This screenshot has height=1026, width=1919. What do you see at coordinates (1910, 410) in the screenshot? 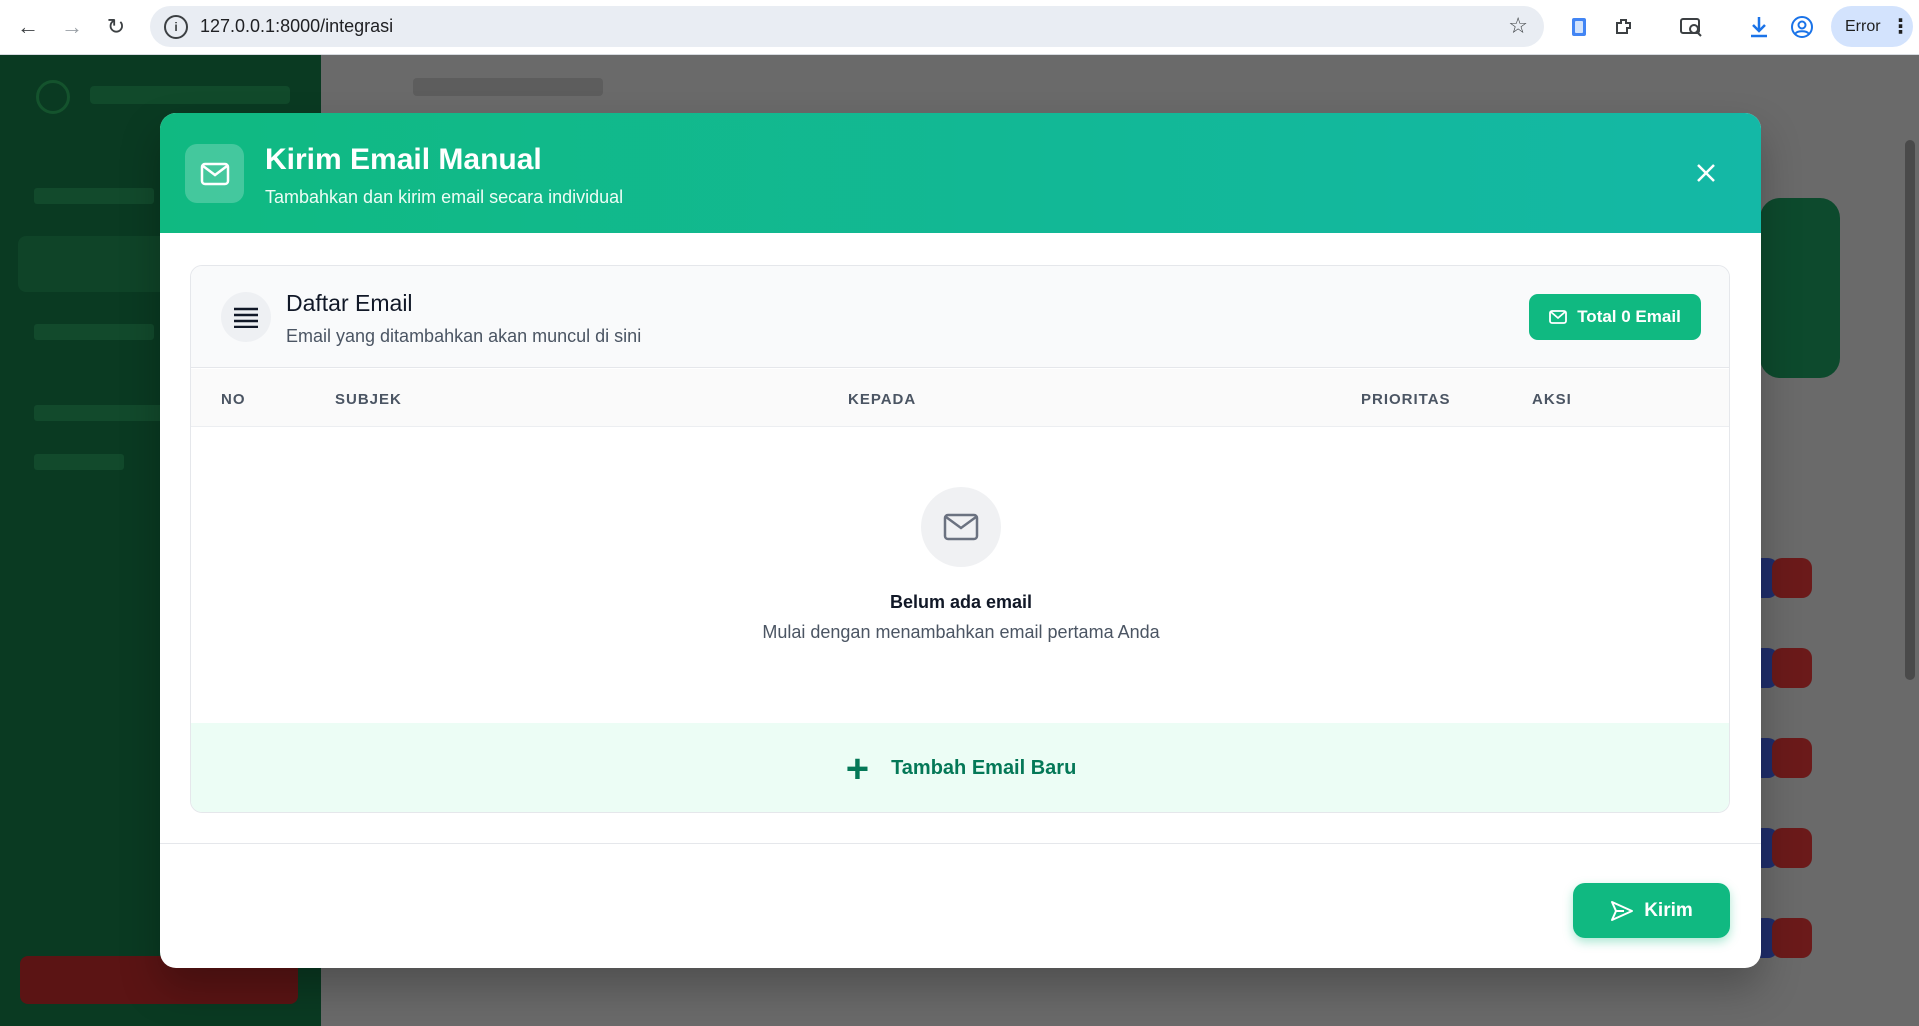
I see `background-scrollbar` at bounding box center [1910, 410].